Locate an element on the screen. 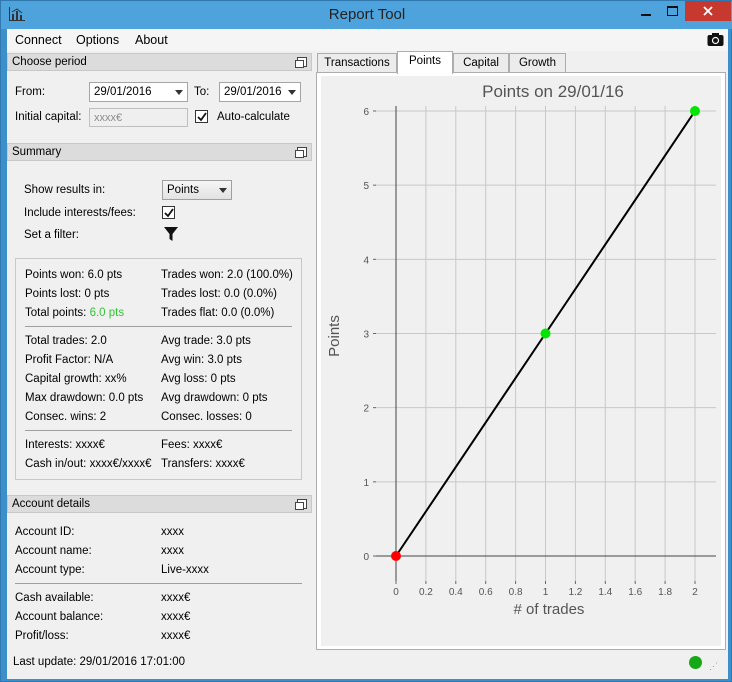 The height and width of the screenshot is (682, 732). chart-title: Points on 29/01/16 is located at coordinates (553, 91).